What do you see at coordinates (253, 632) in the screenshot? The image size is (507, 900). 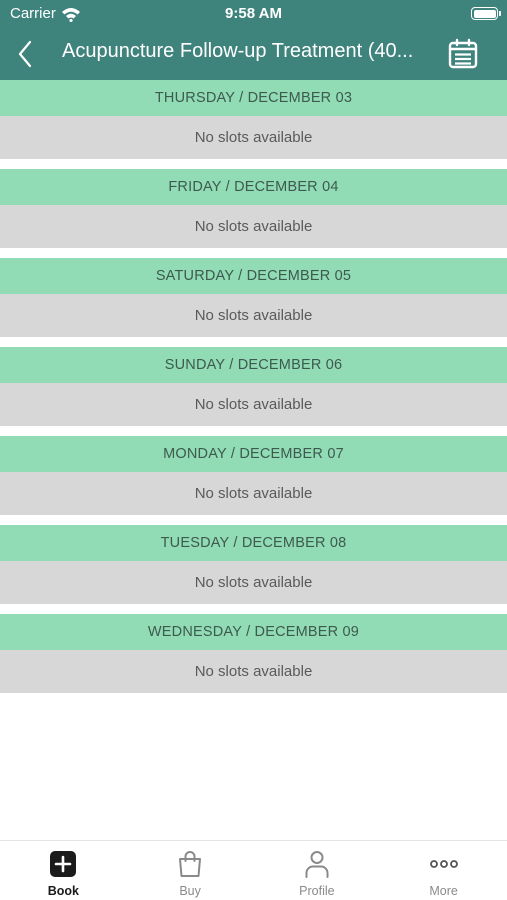 I see `day-header: WEDNESDAY / DECEMBER 09` at bounding box center [253, 632].